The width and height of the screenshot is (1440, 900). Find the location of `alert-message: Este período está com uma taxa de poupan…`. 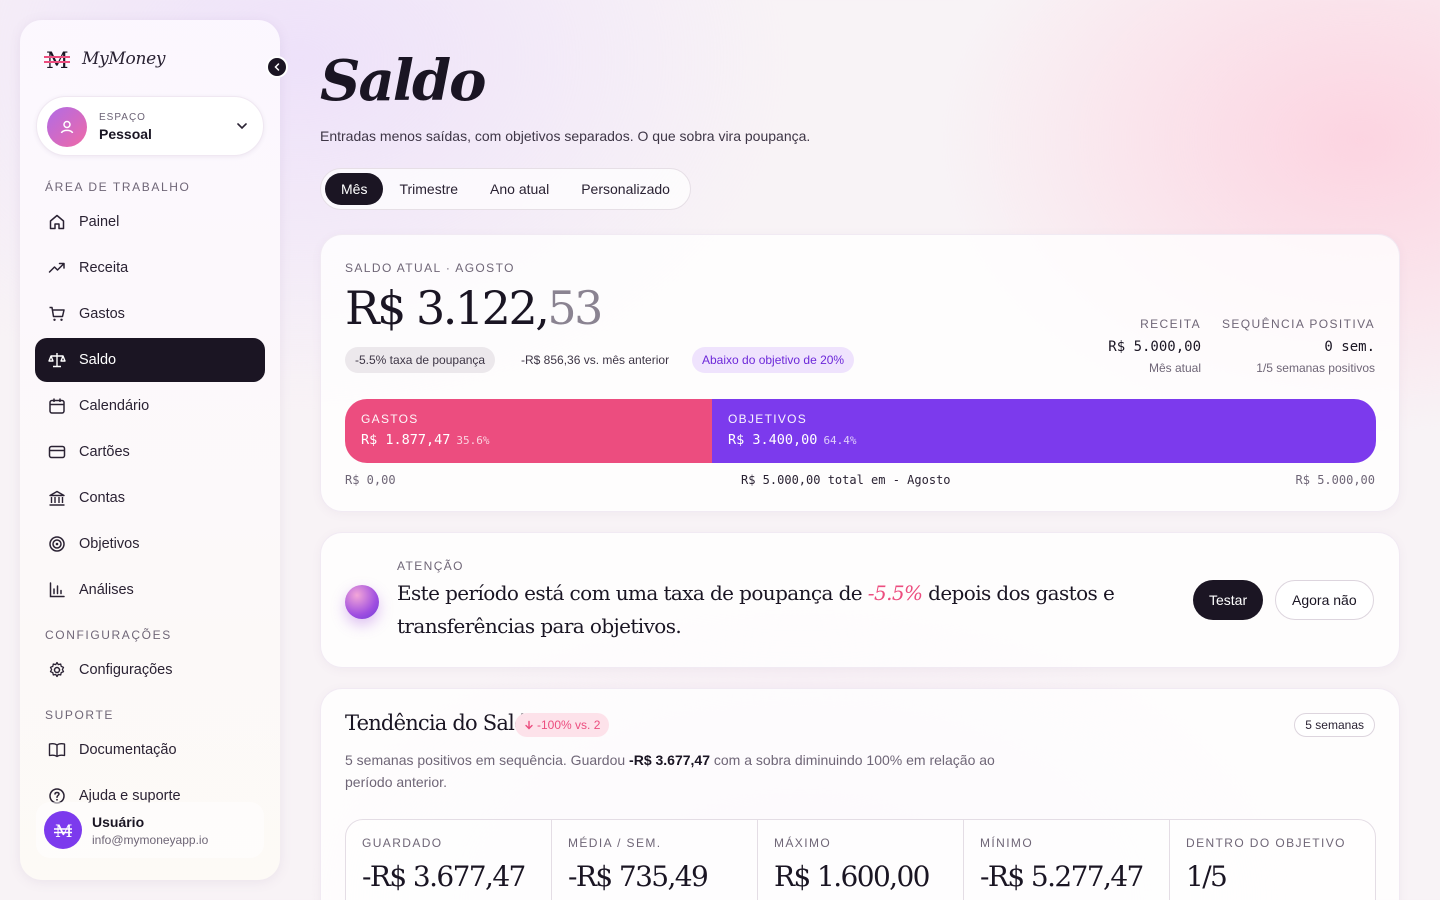

alert-message: Este período está com uma taxa de poupan… is located at coordinates (787, 610).